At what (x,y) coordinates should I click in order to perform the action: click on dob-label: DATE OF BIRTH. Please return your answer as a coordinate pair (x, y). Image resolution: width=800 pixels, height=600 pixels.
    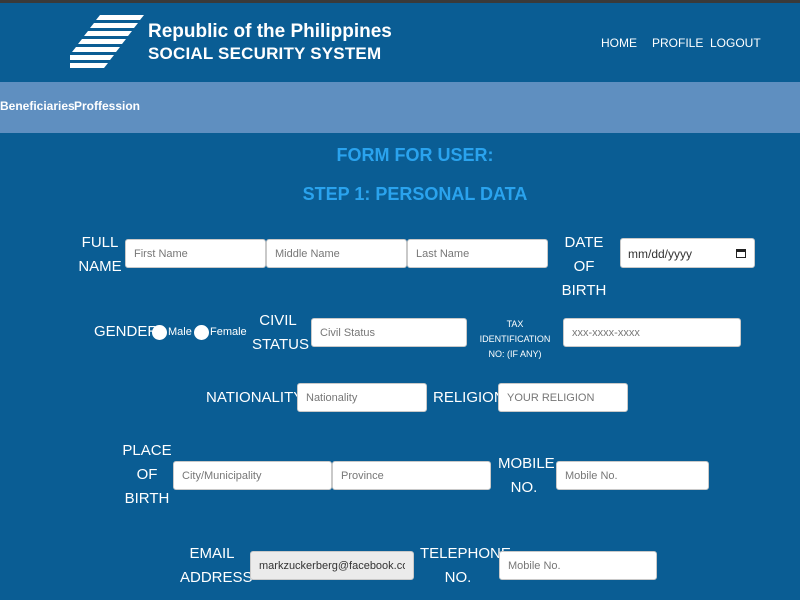
    Looking at the image, I should click on (584, 267).